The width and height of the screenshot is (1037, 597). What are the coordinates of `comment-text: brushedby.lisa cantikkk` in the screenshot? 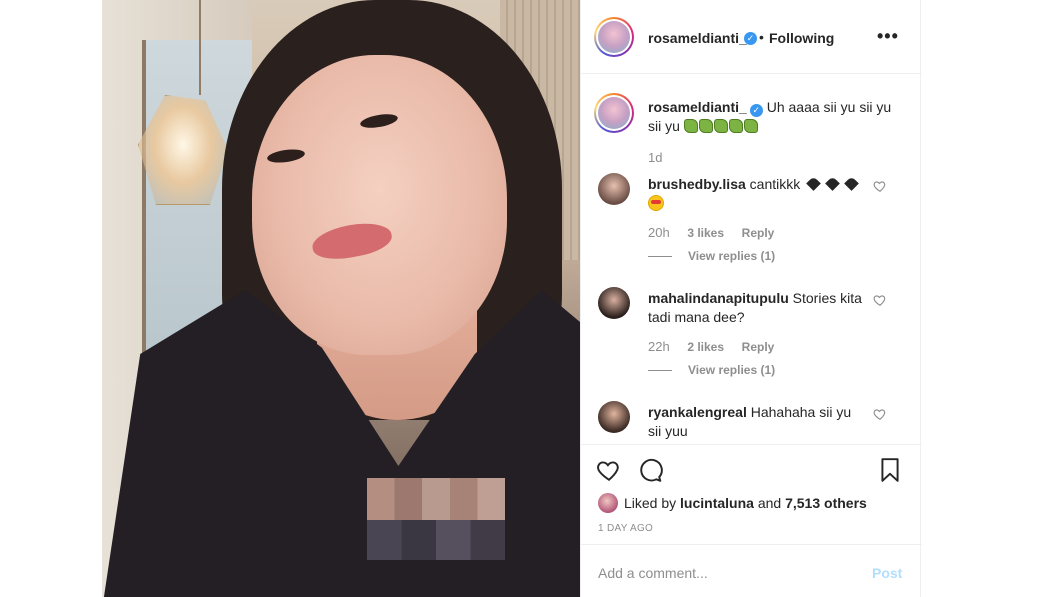 It's located at (758, 194).